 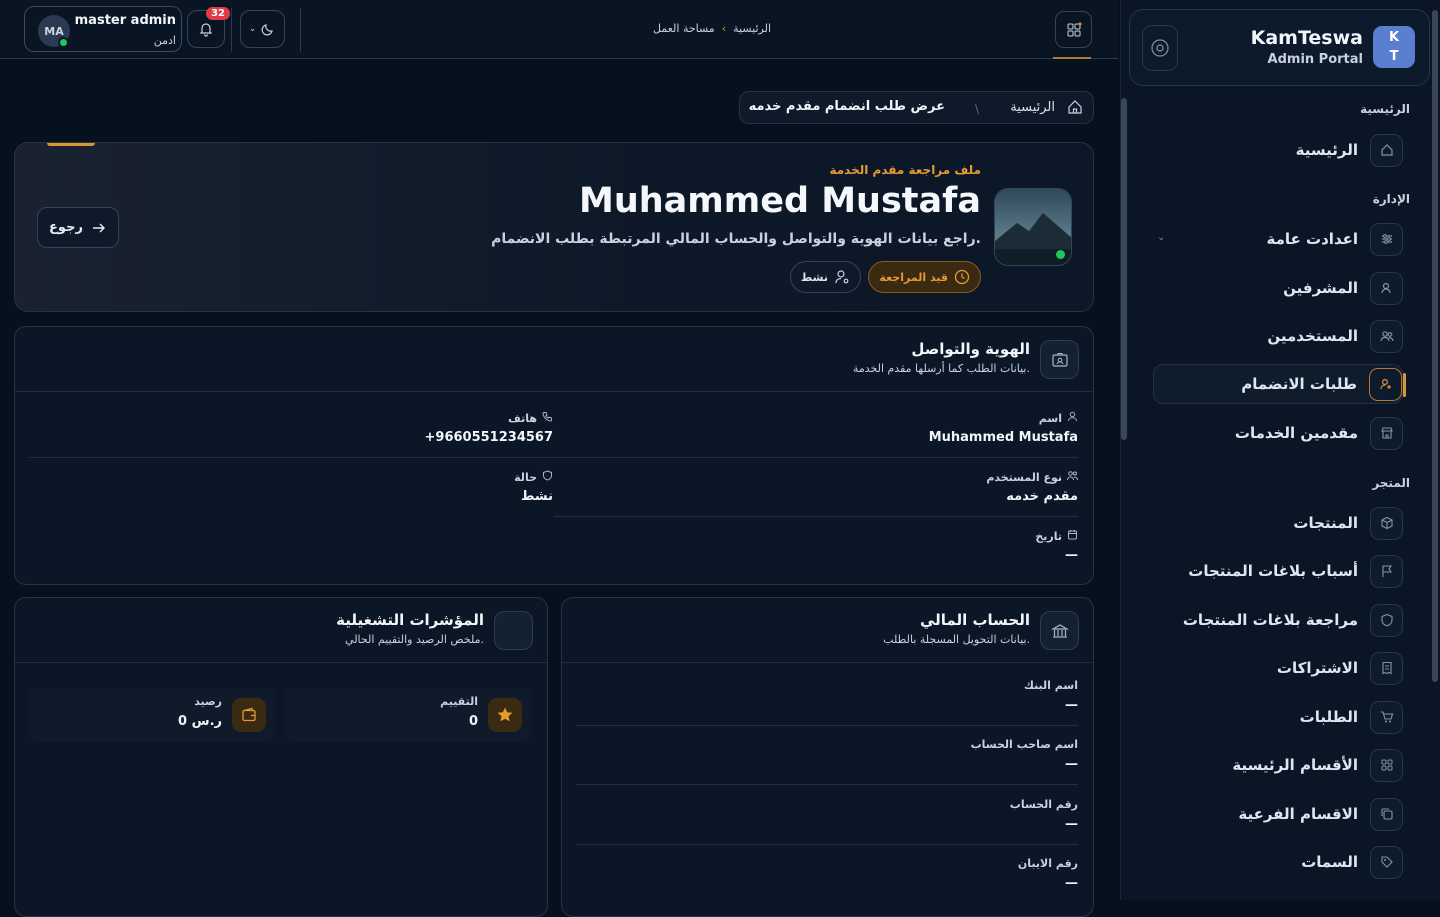 I want to click on identity-subtitle: بيانات الطلب كما أرسلها مقدم الخدمة., so click(x=941, y=368).